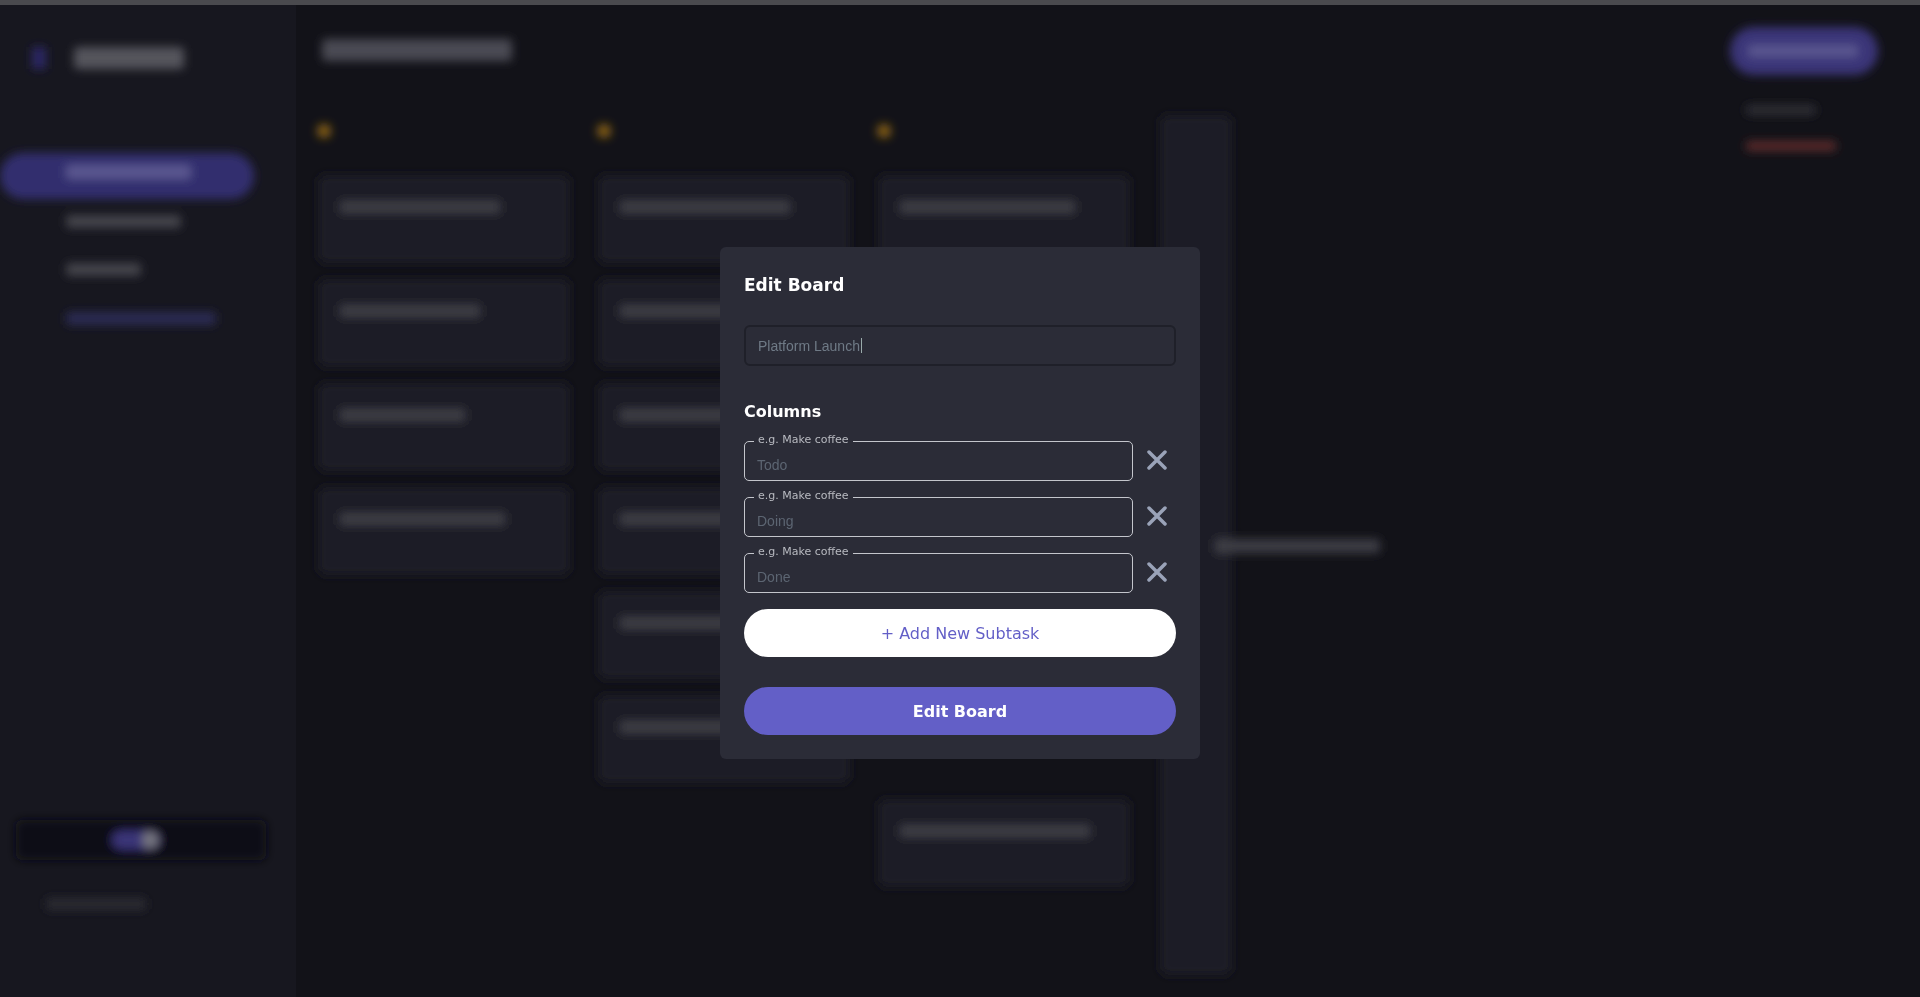 The image size is (1920, 997). Describe the element at coordinates (783, 411) in the screenshot. I see `columns-heading: Columns` at that location.